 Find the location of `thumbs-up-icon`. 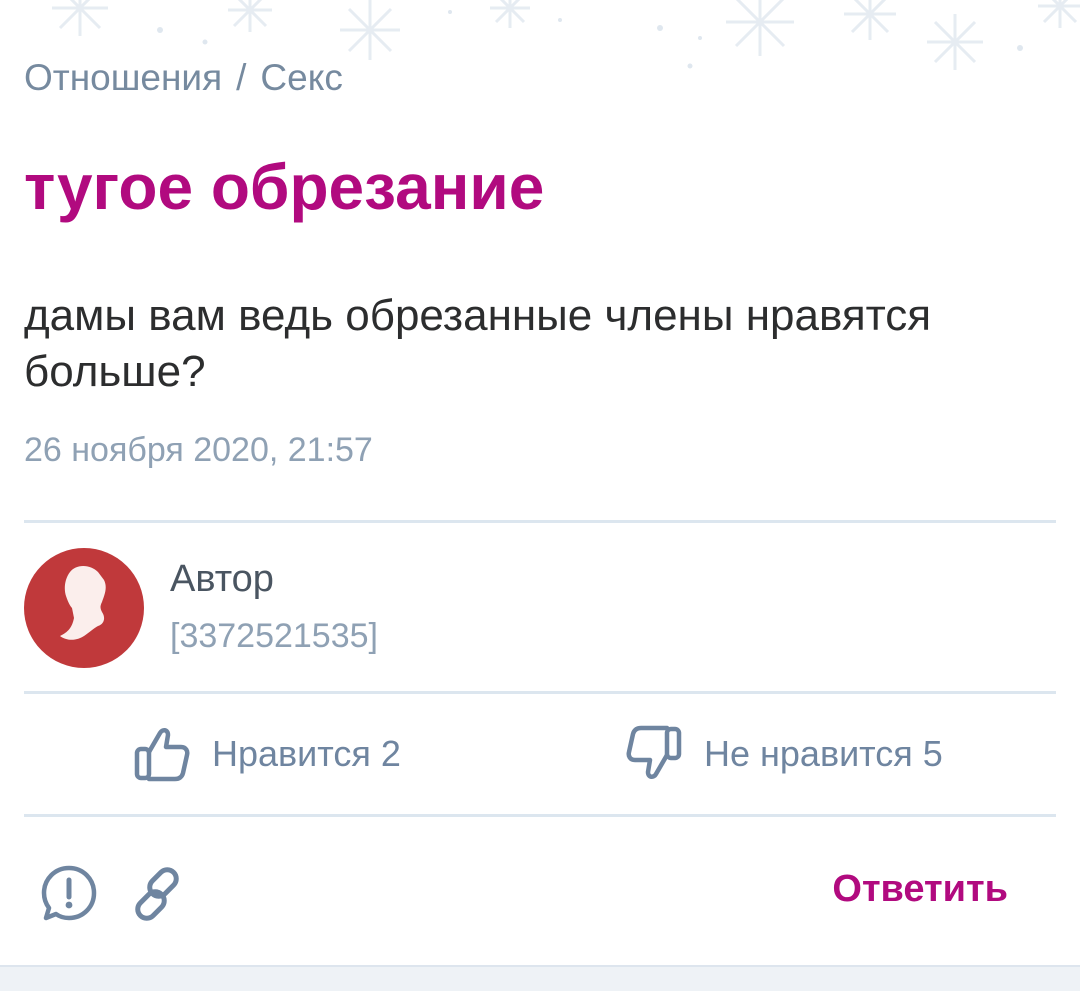

thumbs-up-icon is located at coordinates (162, 755).